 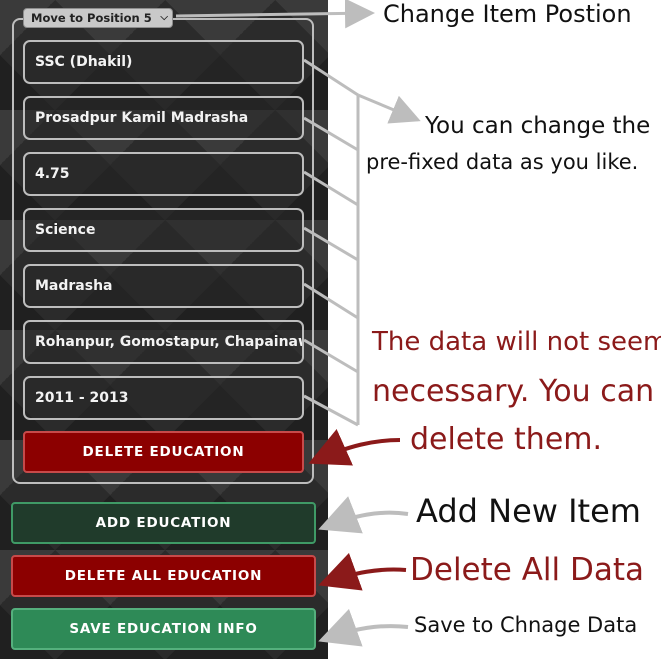 What do you see at coordinates (331, 242) in the screenshot?
I see `field-bracket` at bounding box center [331, 242].